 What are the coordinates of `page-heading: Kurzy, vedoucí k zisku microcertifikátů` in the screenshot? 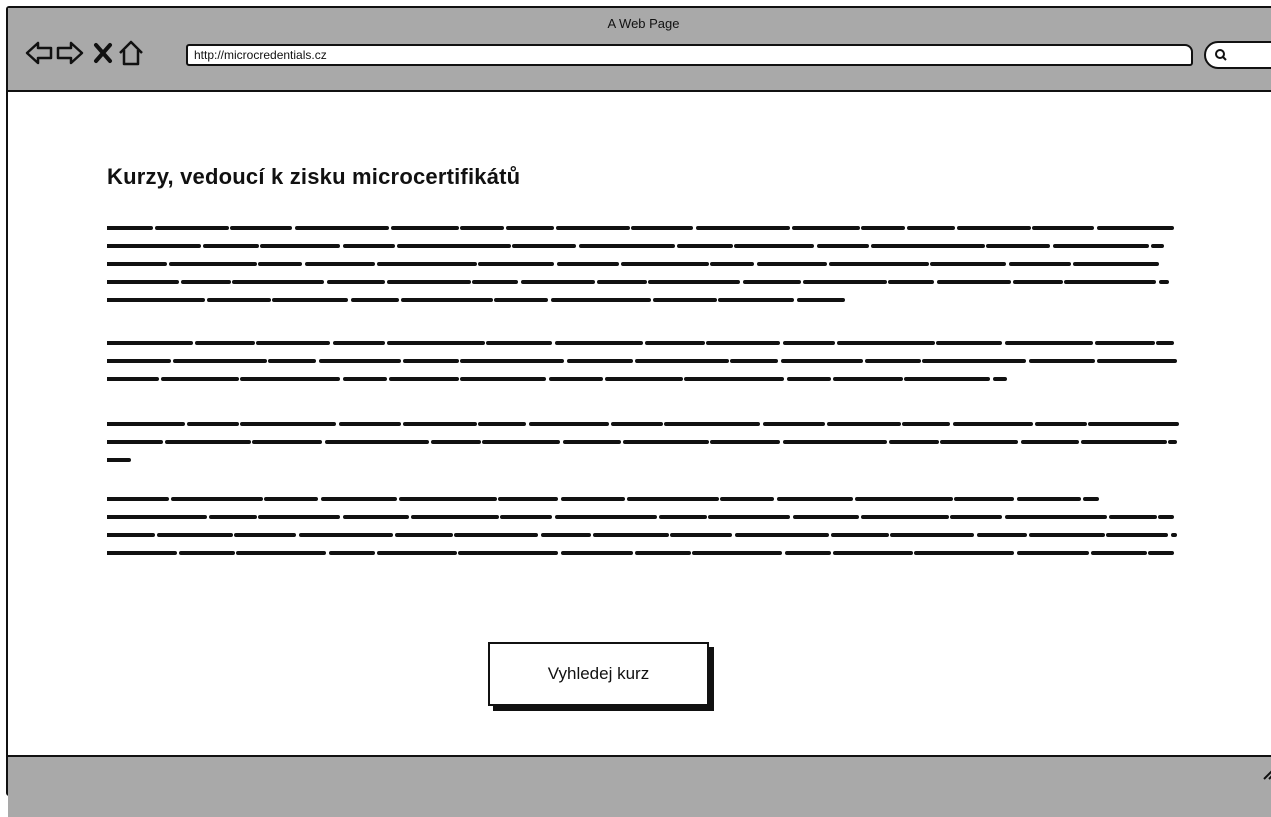 It's located at (314, 176).